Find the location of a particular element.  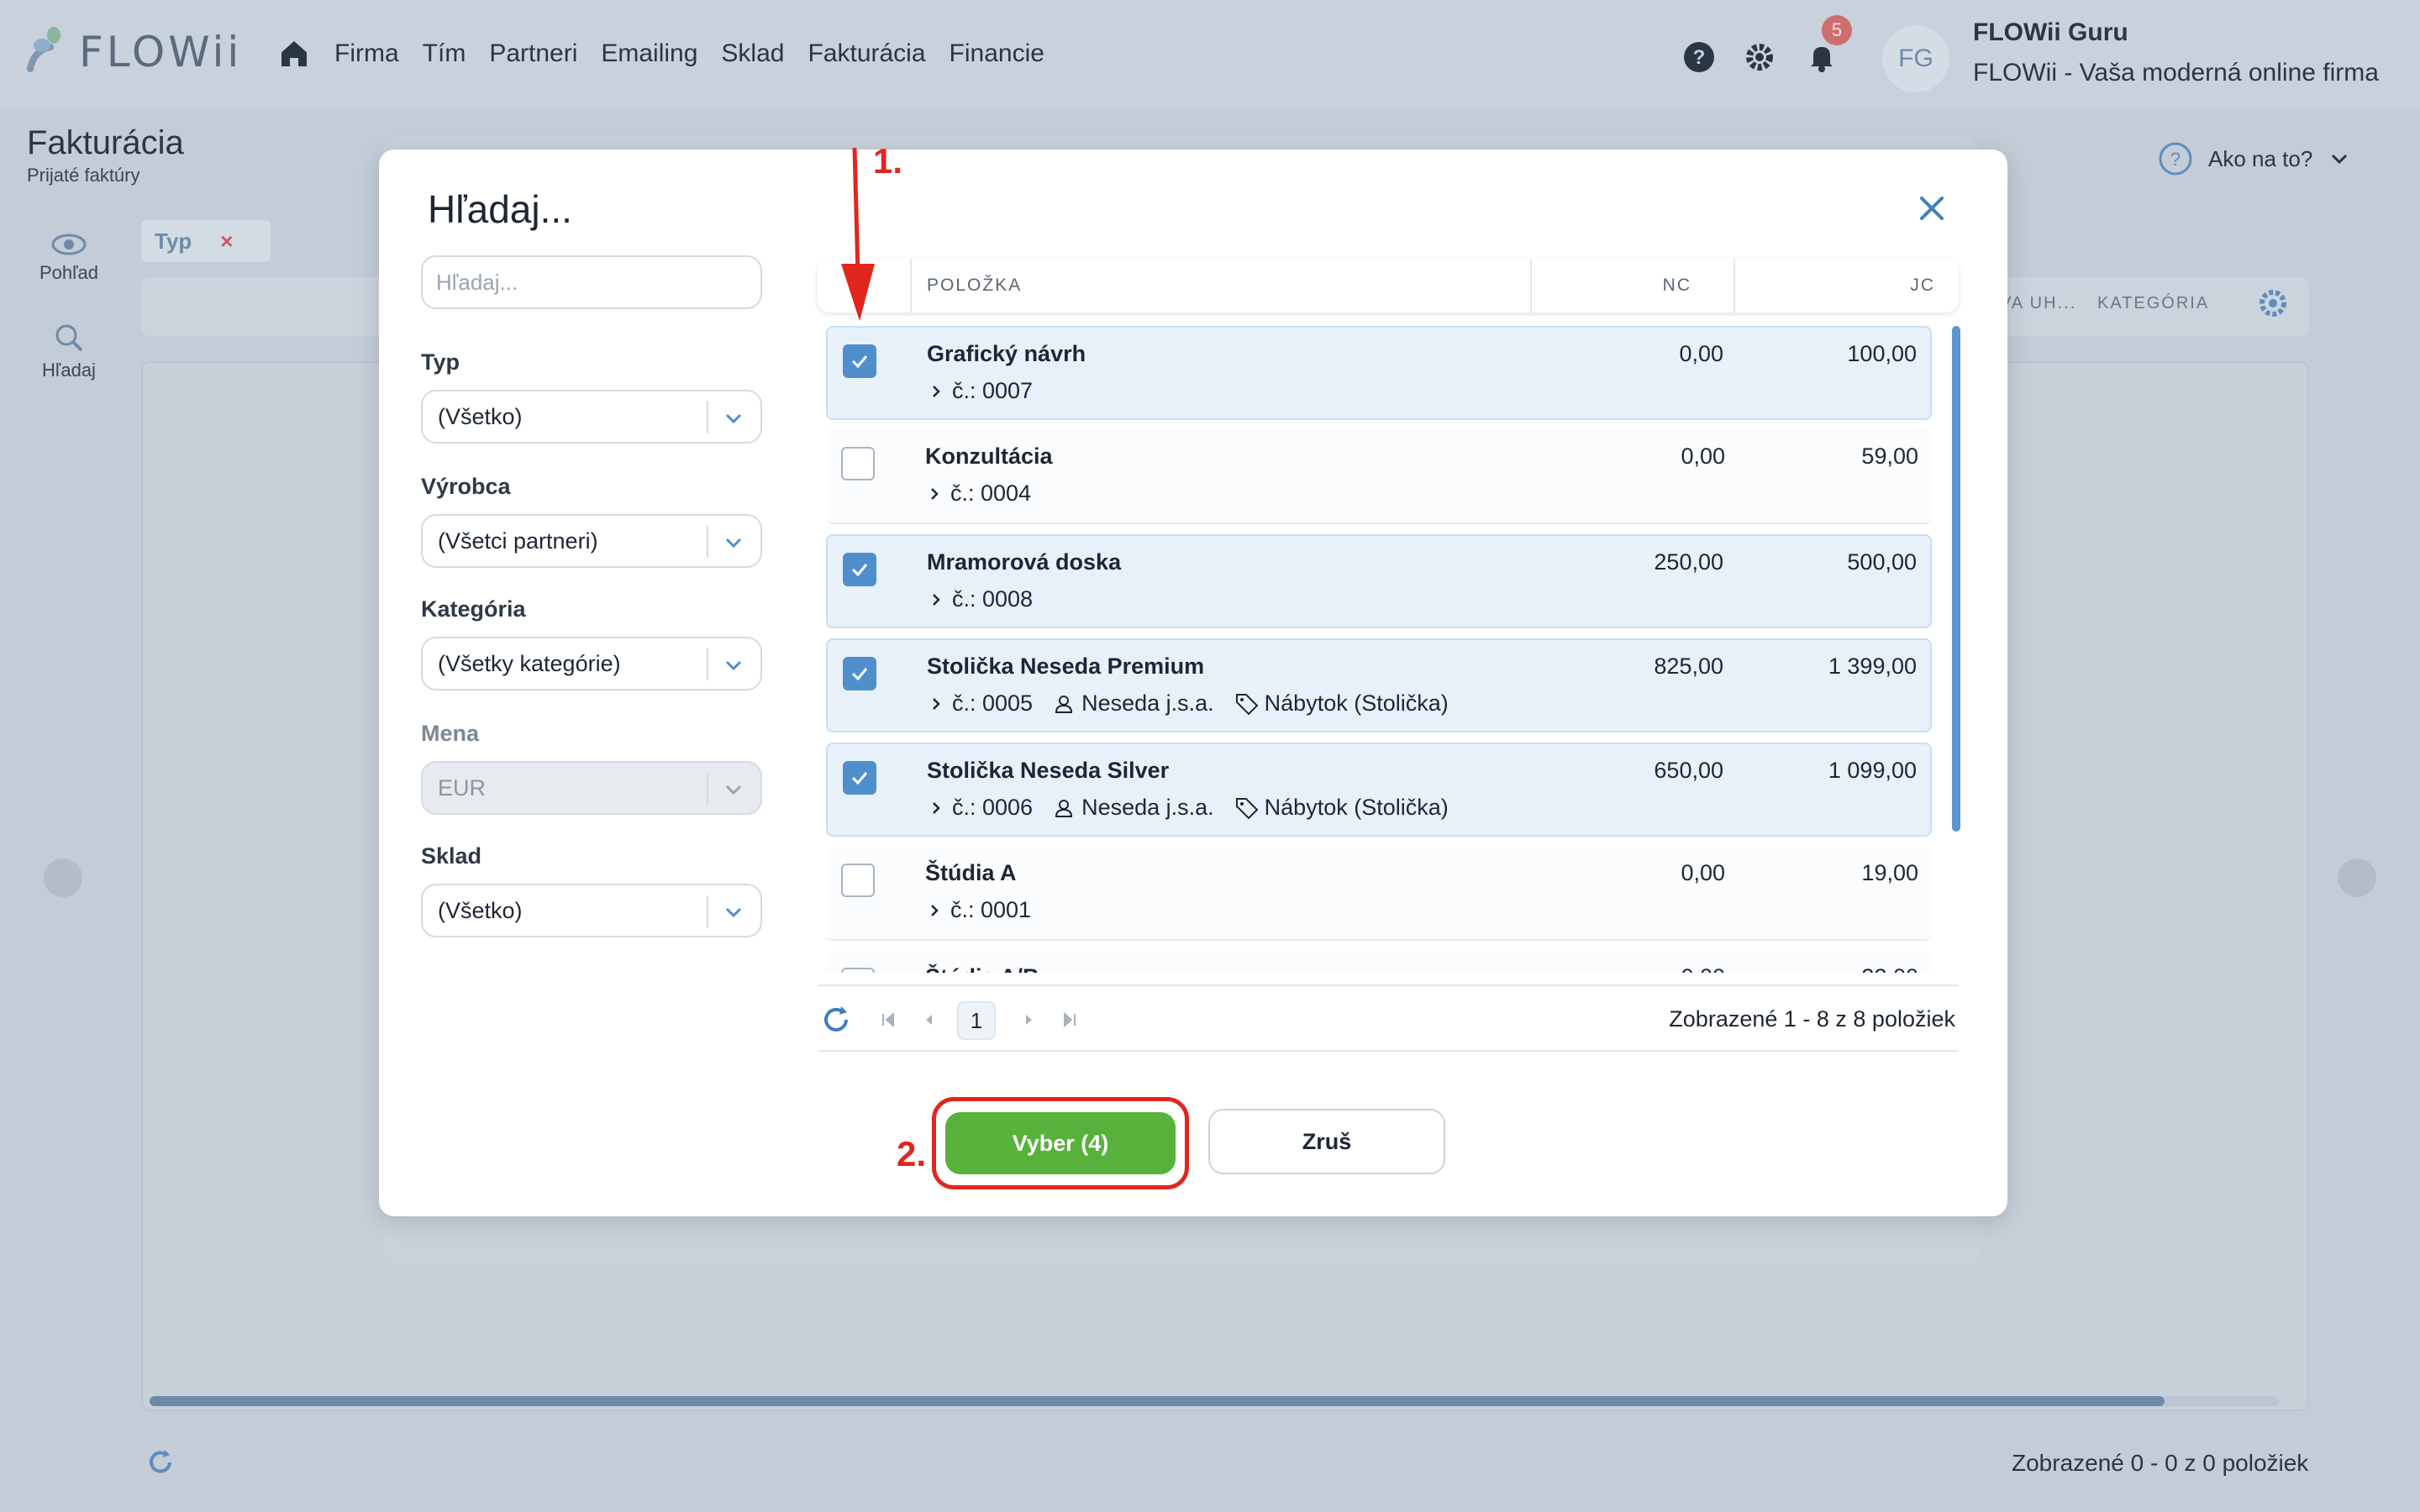

grid-settings-gear-icon is located at coordinates (2273, 303).